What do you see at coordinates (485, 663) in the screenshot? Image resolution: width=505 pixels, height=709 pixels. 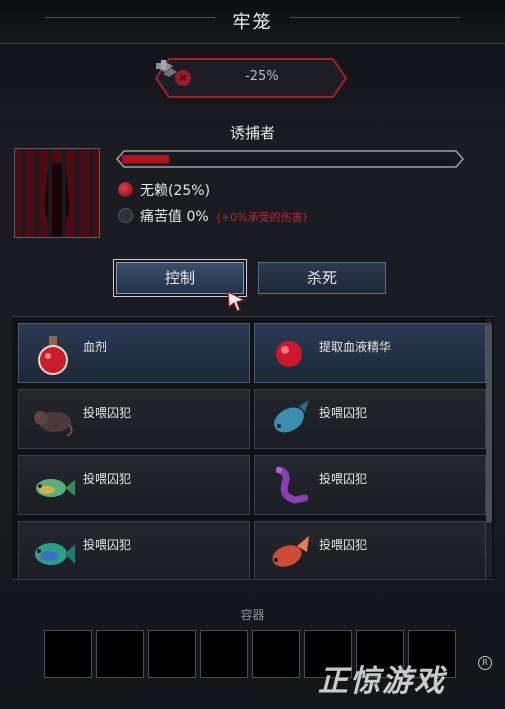 I see `registered-mark-icon: R` at bounding box center [485, 663].